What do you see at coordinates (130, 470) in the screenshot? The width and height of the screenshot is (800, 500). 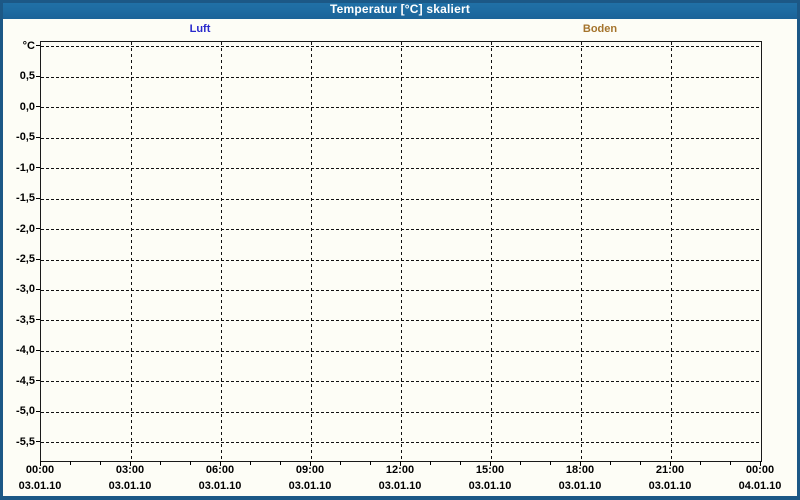 I see `x-axis-time-label: 03:00` at bounding box center [130, 470].